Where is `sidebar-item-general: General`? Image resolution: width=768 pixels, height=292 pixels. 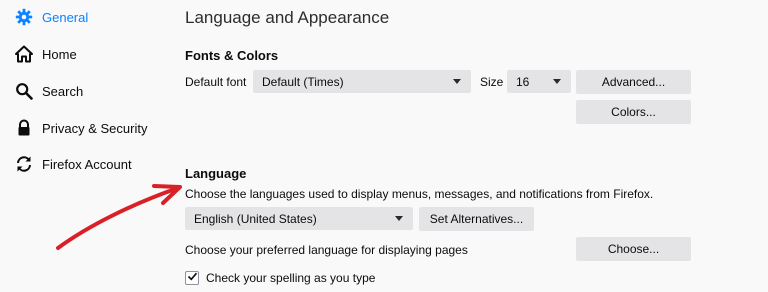
sidebar-item-general: General is located at coordinates (51, 17).